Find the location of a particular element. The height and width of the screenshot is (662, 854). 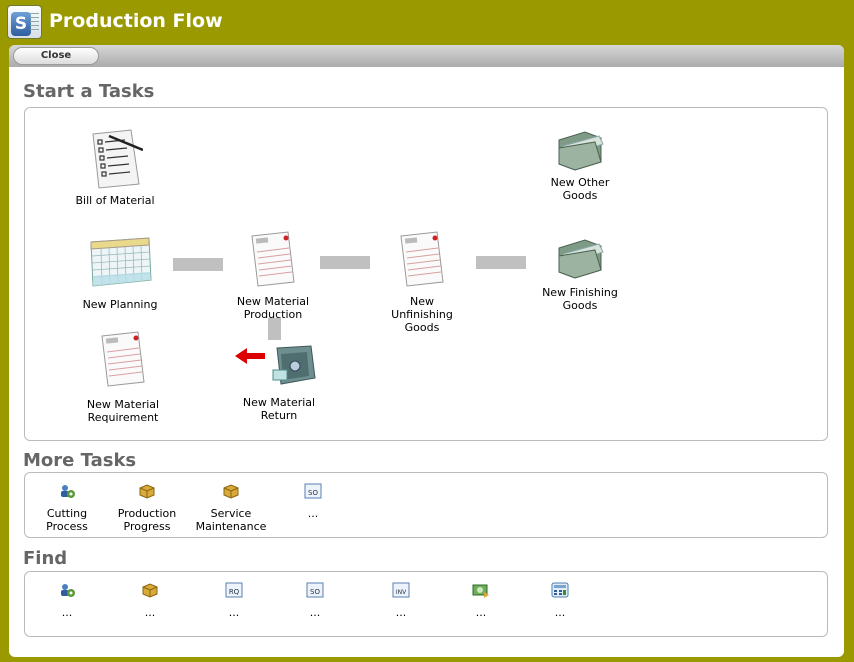

task-new-material-production: New Material Production is located at coordinates (273, 275).